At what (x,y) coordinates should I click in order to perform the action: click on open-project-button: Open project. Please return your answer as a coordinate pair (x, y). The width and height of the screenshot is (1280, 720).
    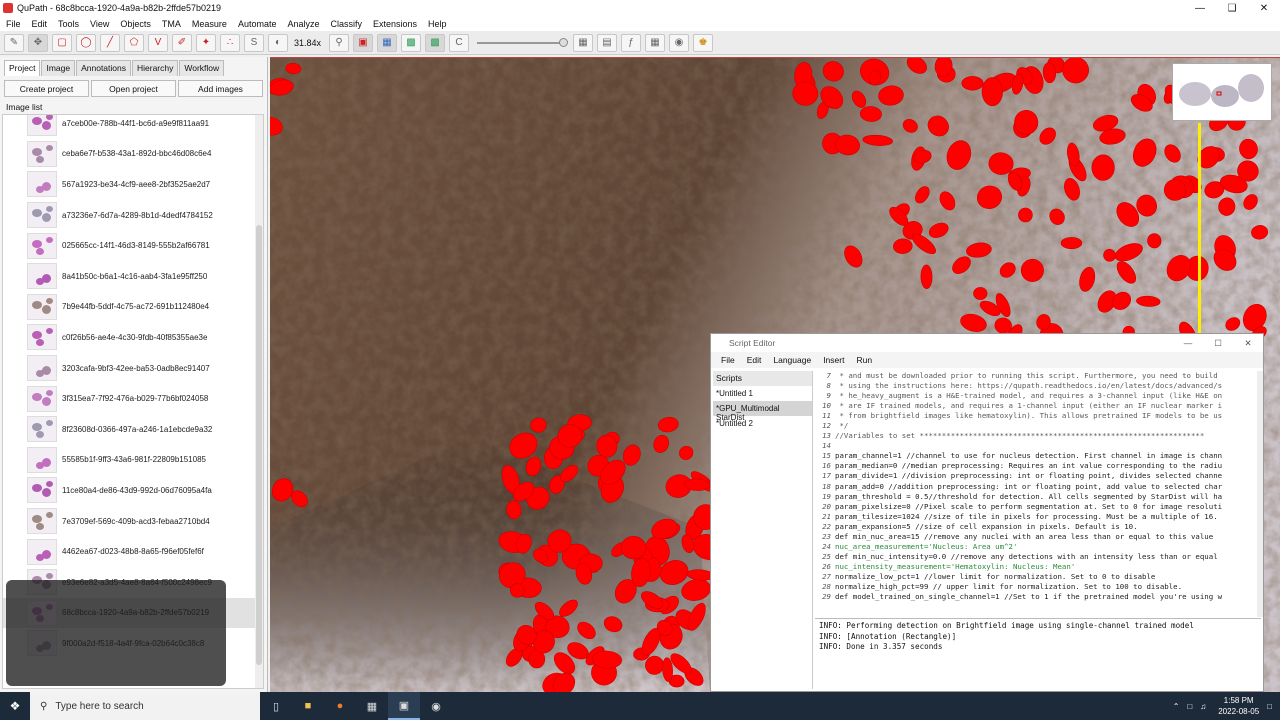
    Looking at the image, I should click on (133, 88).